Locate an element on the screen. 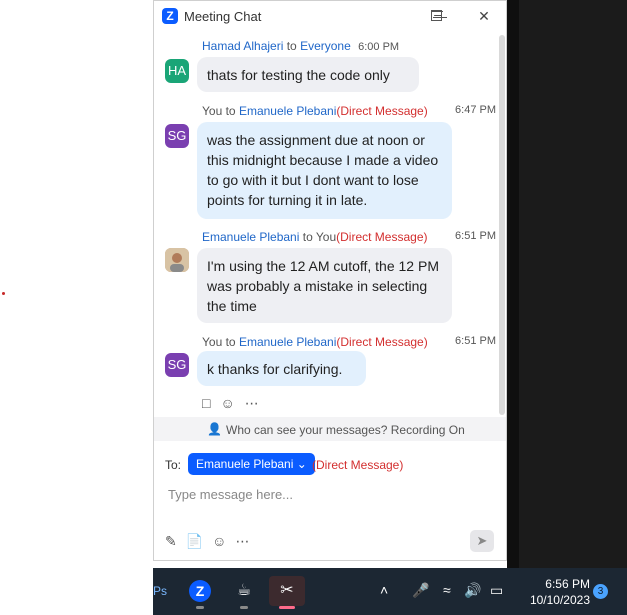 The width and height of the screenshot is (627, 615). message-actions: □ ☺ ⋯ is located at coordinates (235, 403).